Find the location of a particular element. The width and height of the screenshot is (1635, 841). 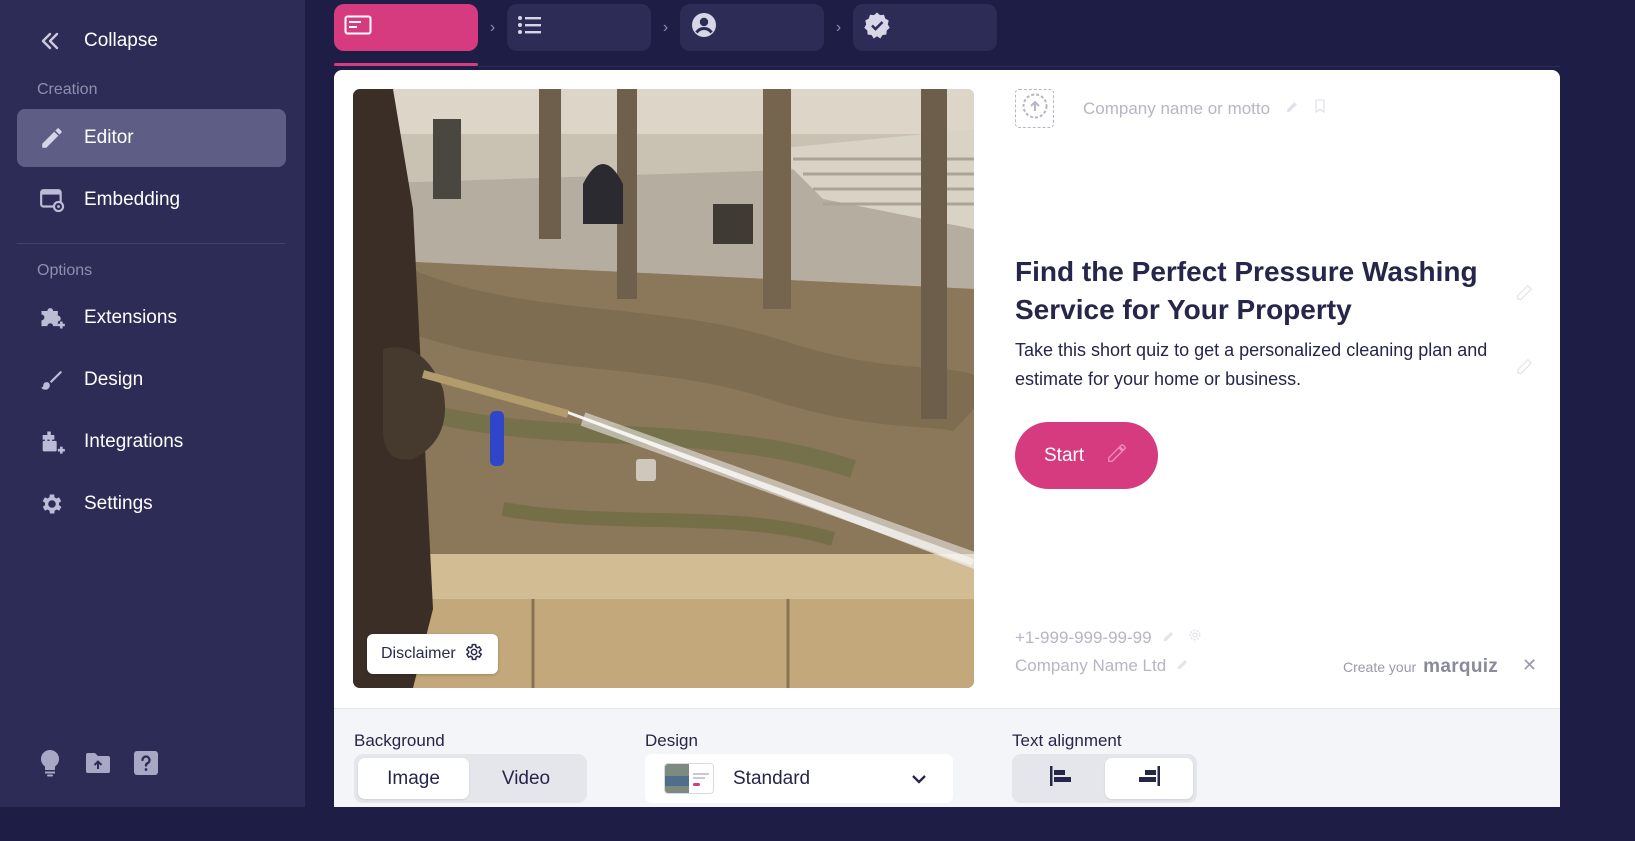

collapse-button: Collapse is located at coordinates (97, 41).